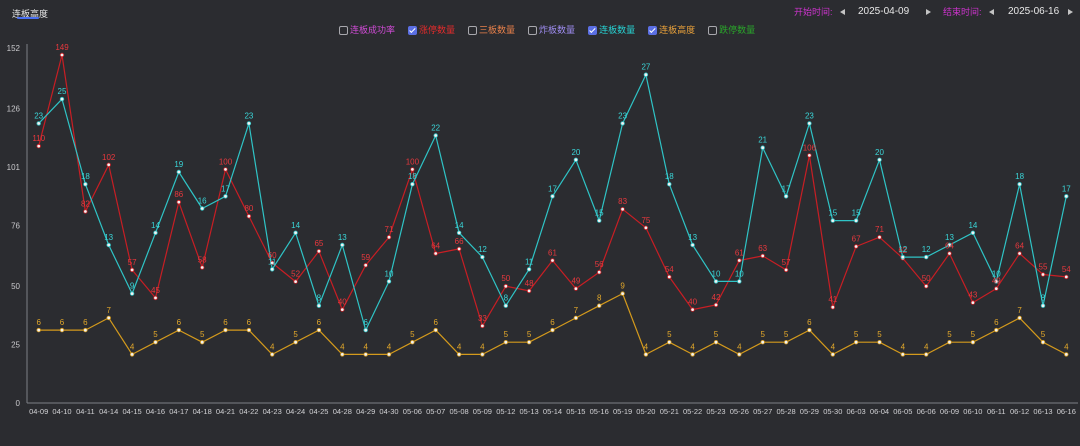 Image resolution: width=1080 pixels, height=446 pixels. What do you see at coordinates (505, 278) in the screenshot?
I see `data-label: 50` at bounding box center [505, 278].